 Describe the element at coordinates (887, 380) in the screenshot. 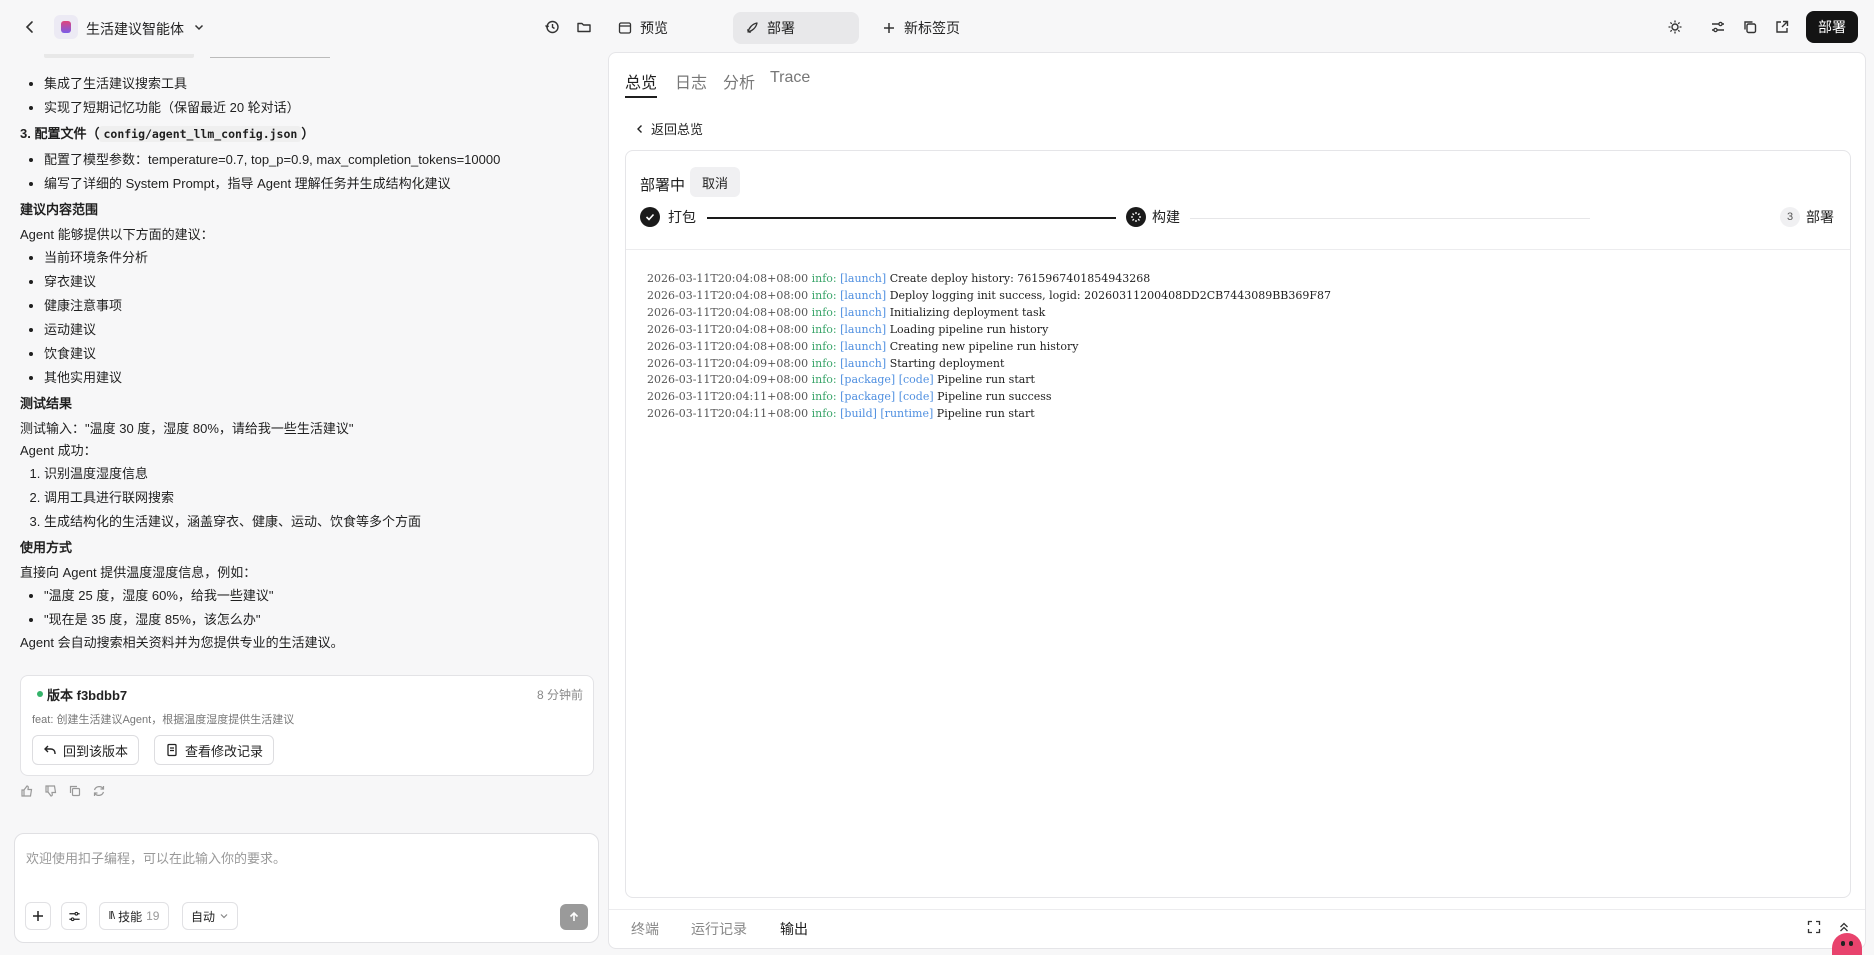

I see `log-tags: [package] [code]` at that location.